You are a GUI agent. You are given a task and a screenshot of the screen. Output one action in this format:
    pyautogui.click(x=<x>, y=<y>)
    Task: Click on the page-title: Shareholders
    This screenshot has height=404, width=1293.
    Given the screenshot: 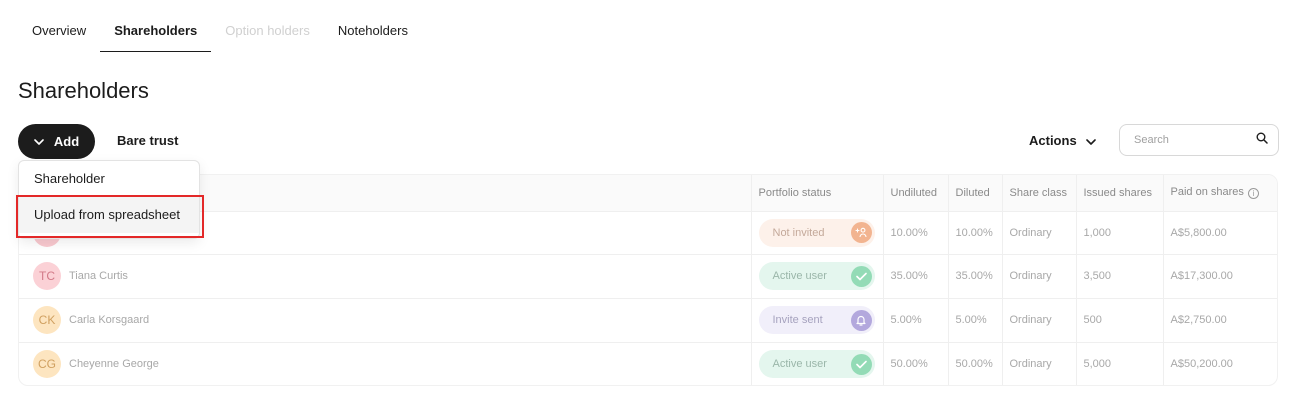 What is the action you would take?
    pyautogui.click(x=83, y=90)
    